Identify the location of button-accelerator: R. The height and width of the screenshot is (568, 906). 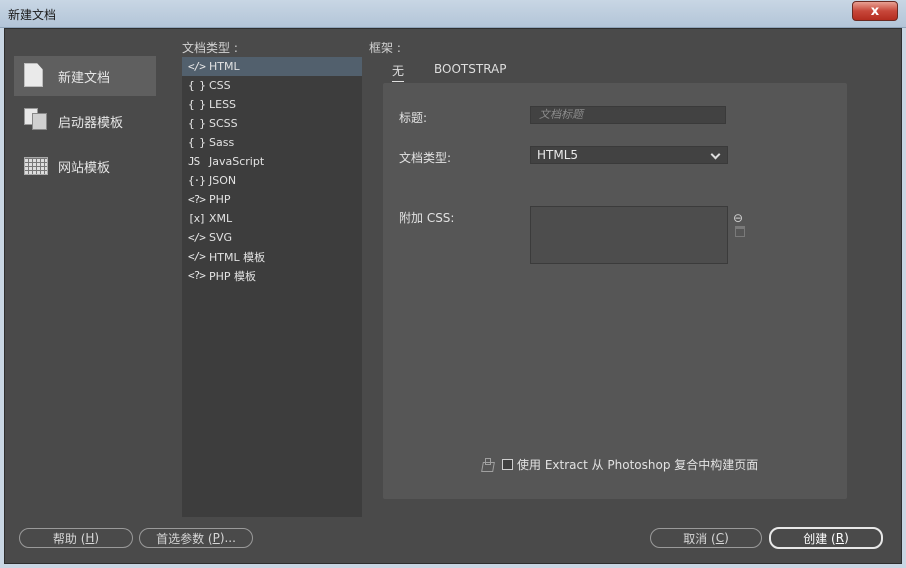
(840, 538).